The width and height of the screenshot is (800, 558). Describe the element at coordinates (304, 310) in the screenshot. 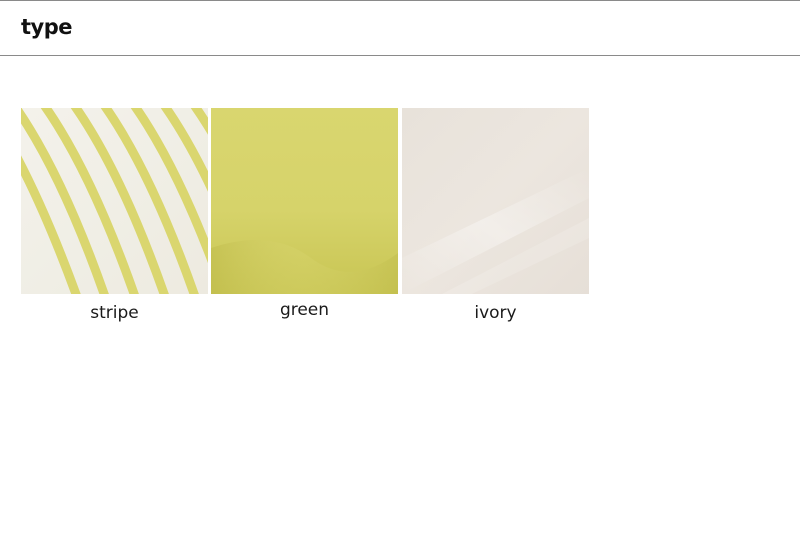

I see `green-label: green` at that location.